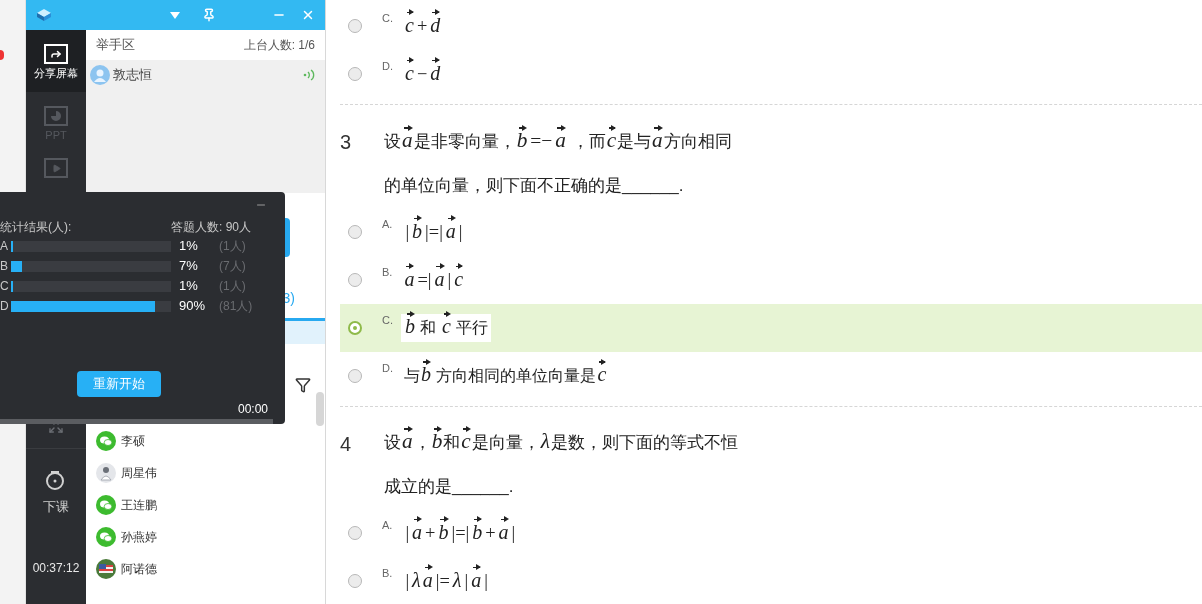 The image size is (1202, 604). I want to click on question-text: 设a是非零向量，b=−a ，而c是与a方向相同 的单位向量，则下面不正确的是______., so click(614, 163).